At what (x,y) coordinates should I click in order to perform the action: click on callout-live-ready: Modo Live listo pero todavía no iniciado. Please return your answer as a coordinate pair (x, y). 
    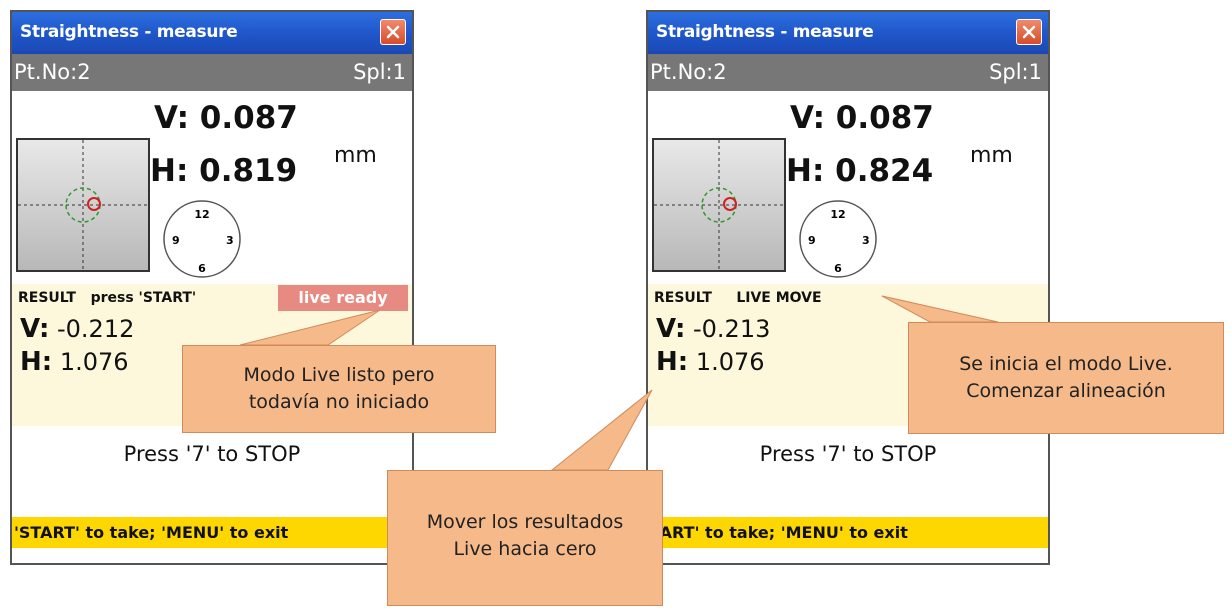
    Looking at the image, I should click on (339, 389).